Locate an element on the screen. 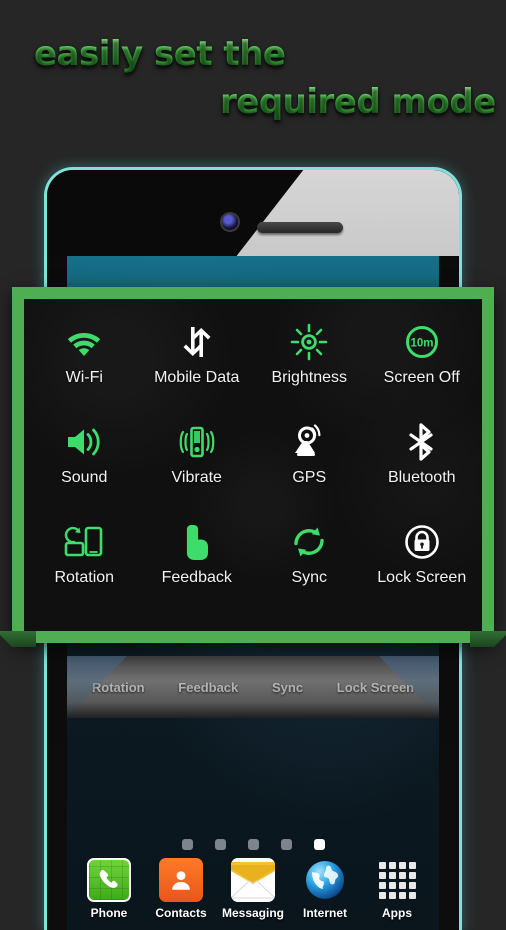 This screenshot has width=506, height=930. page-indicator is located at coordinates (253, 844).